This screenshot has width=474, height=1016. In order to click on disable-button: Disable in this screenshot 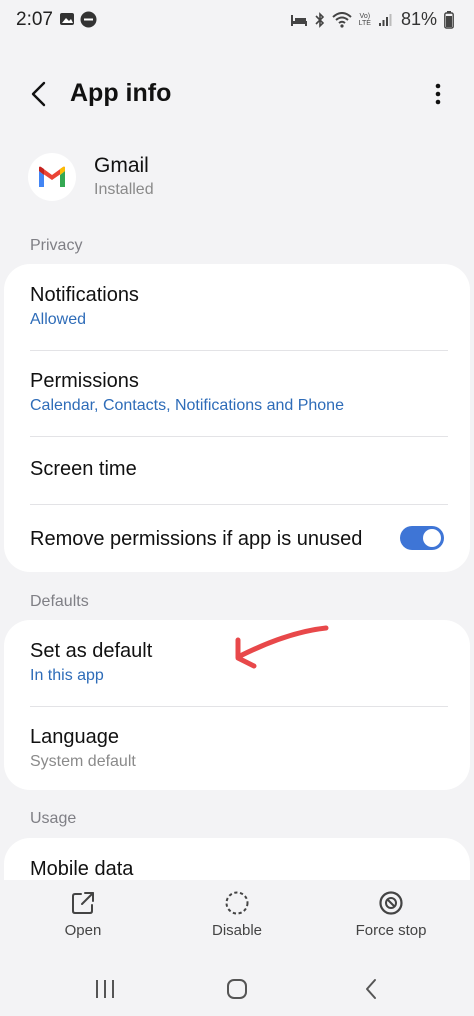, I will do `click(237, 914)`.